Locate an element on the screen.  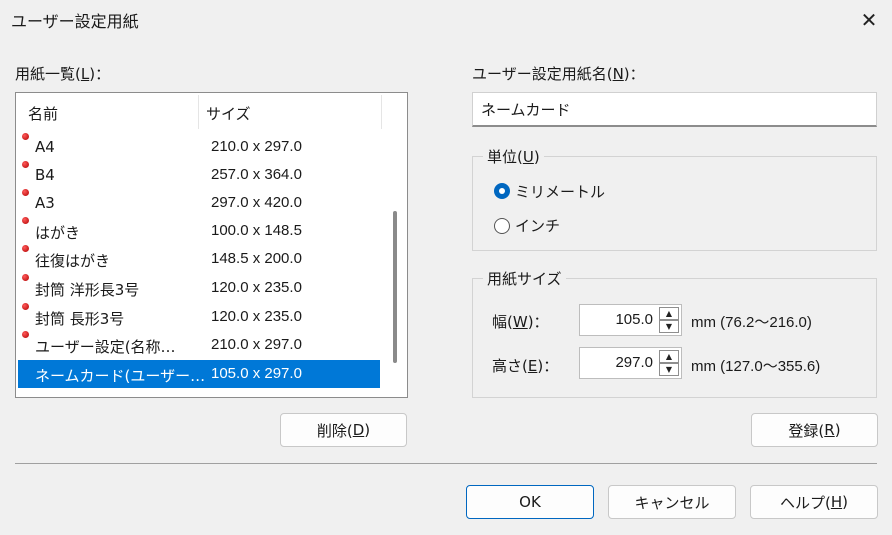
column-header-size: サイズ is located at coordinates (228, 113).